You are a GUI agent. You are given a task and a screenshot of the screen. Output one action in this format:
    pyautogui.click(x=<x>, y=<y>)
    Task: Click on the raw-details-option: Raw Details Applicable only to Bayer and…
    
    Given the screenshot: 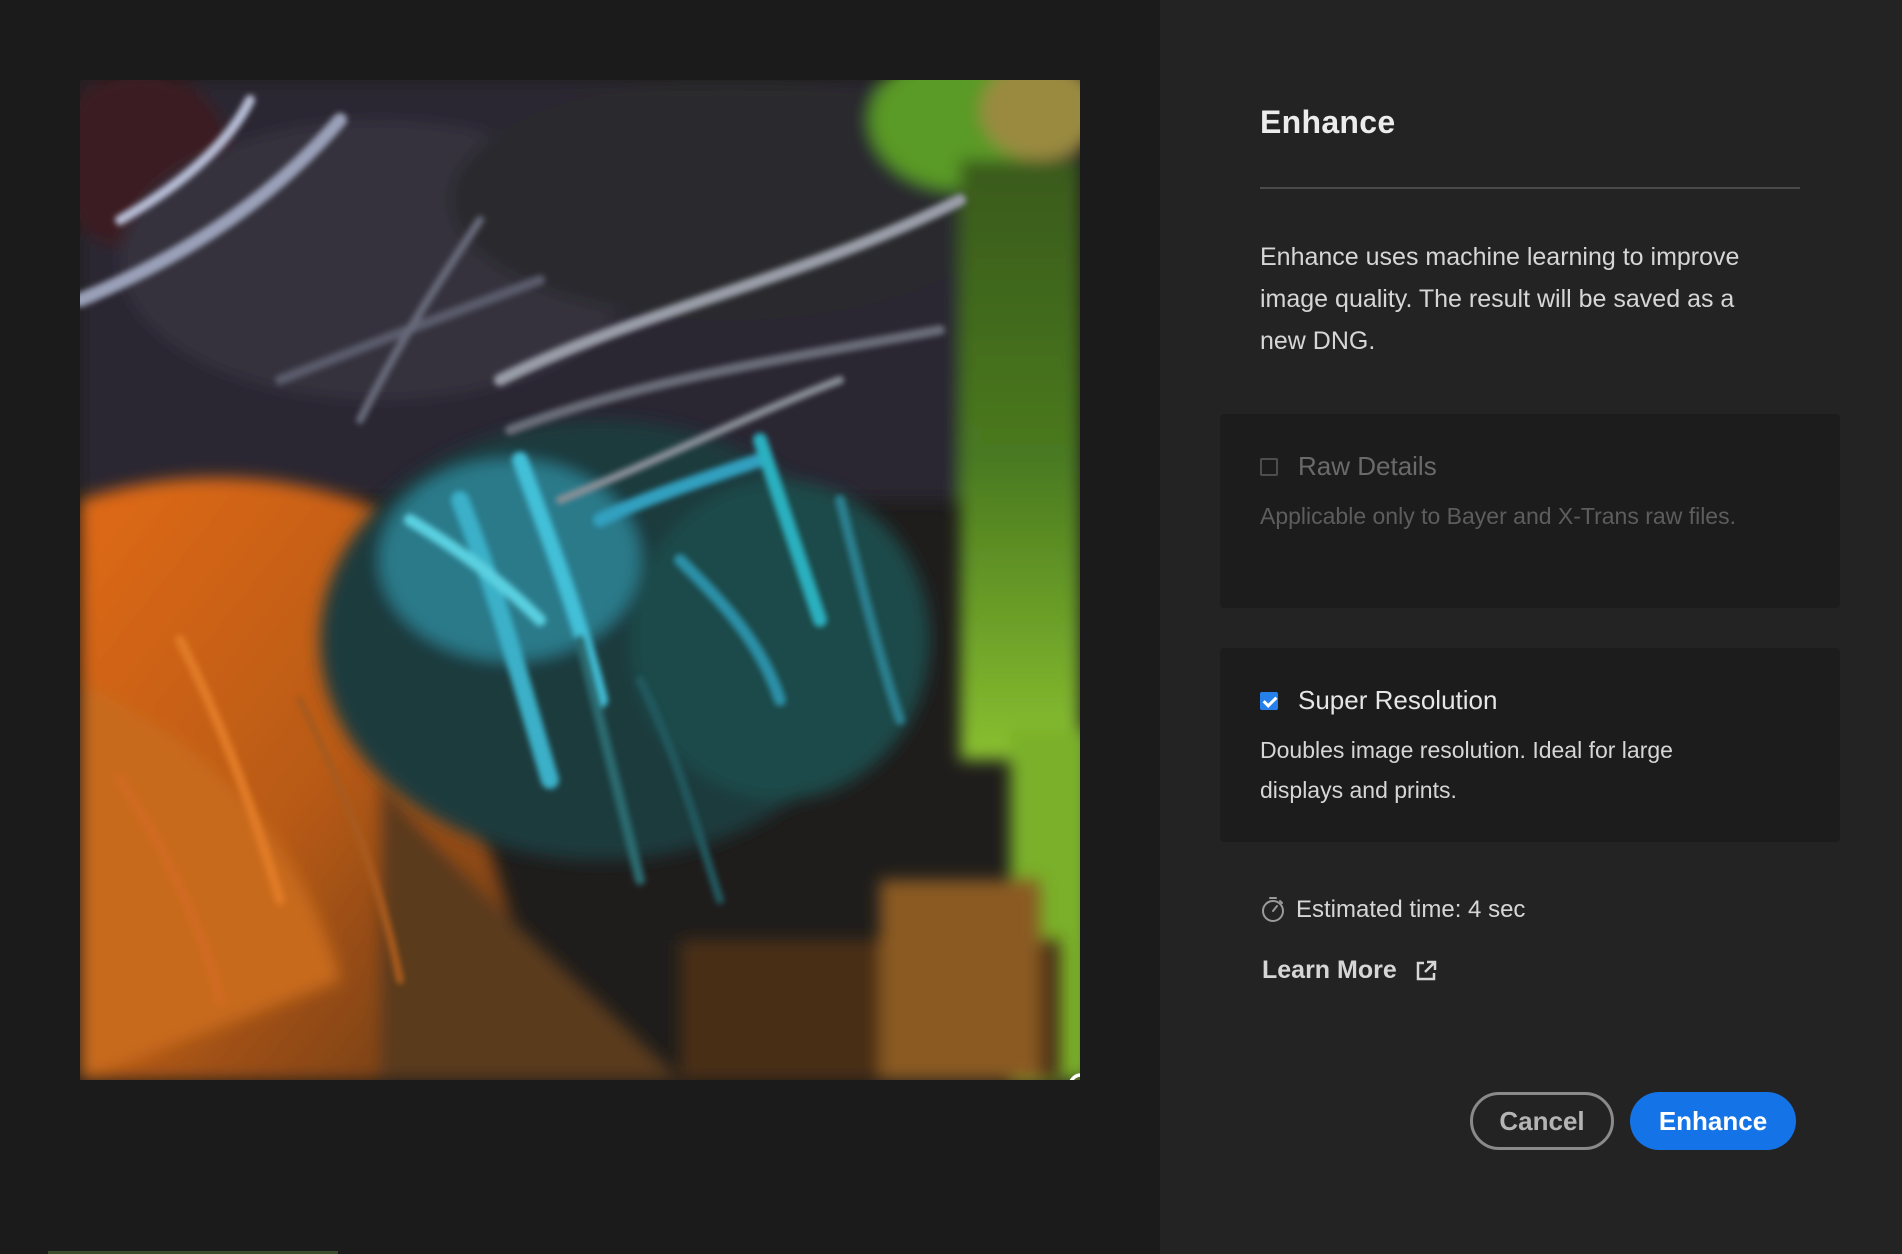 What is the action you would take?
    pyautogui.click(x=1530, y=511)
    